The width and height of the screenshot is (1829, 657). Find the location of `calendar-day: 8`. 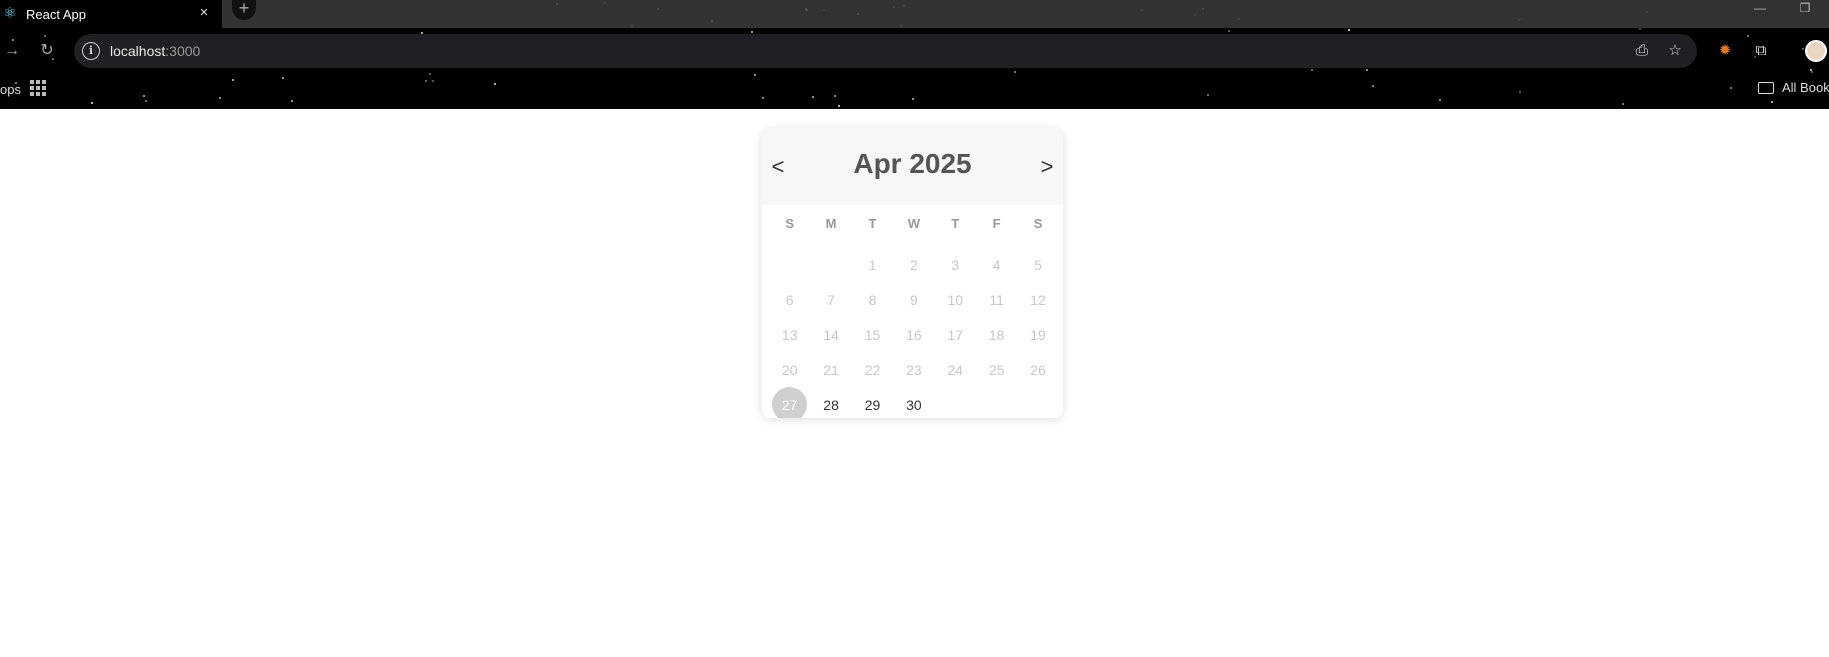

calendar-day: 8 is located at coordinates (872, 299).